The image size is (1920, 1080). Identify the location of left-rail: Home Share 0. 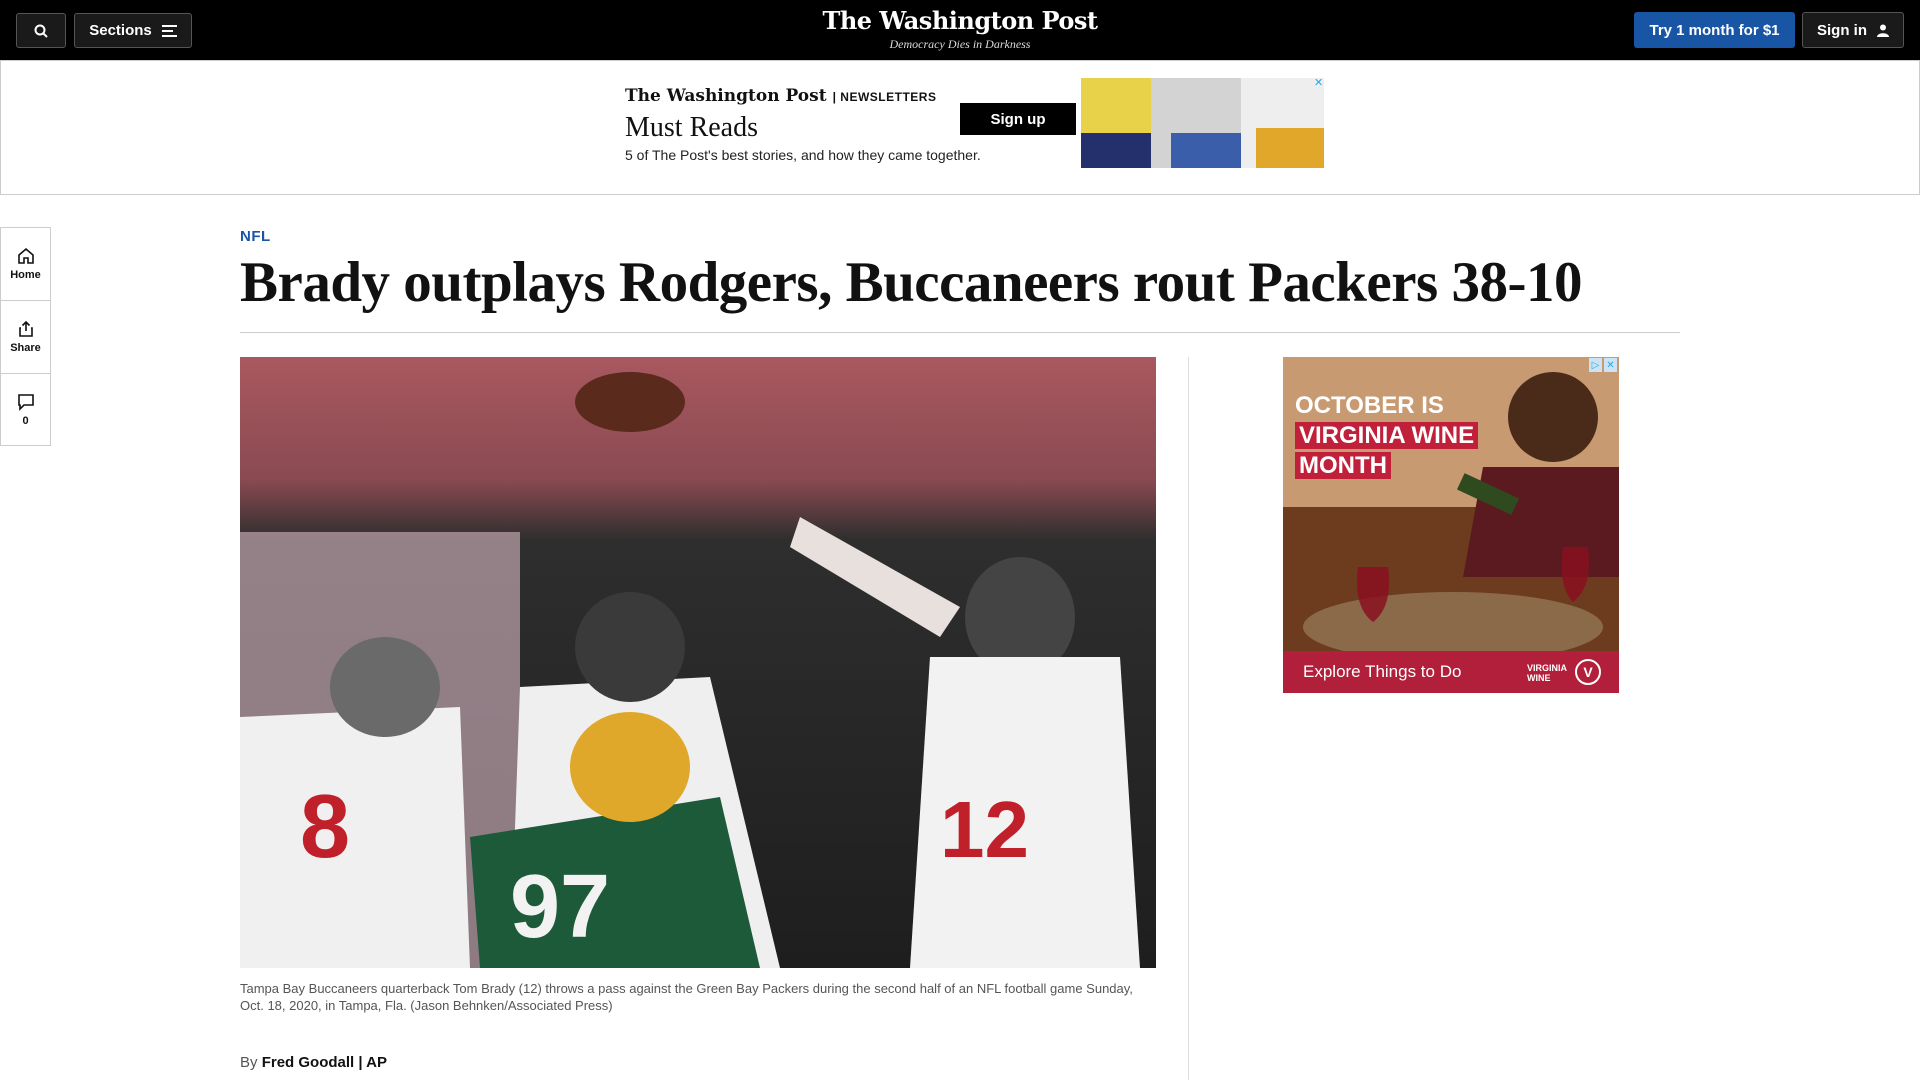
(25, 336).